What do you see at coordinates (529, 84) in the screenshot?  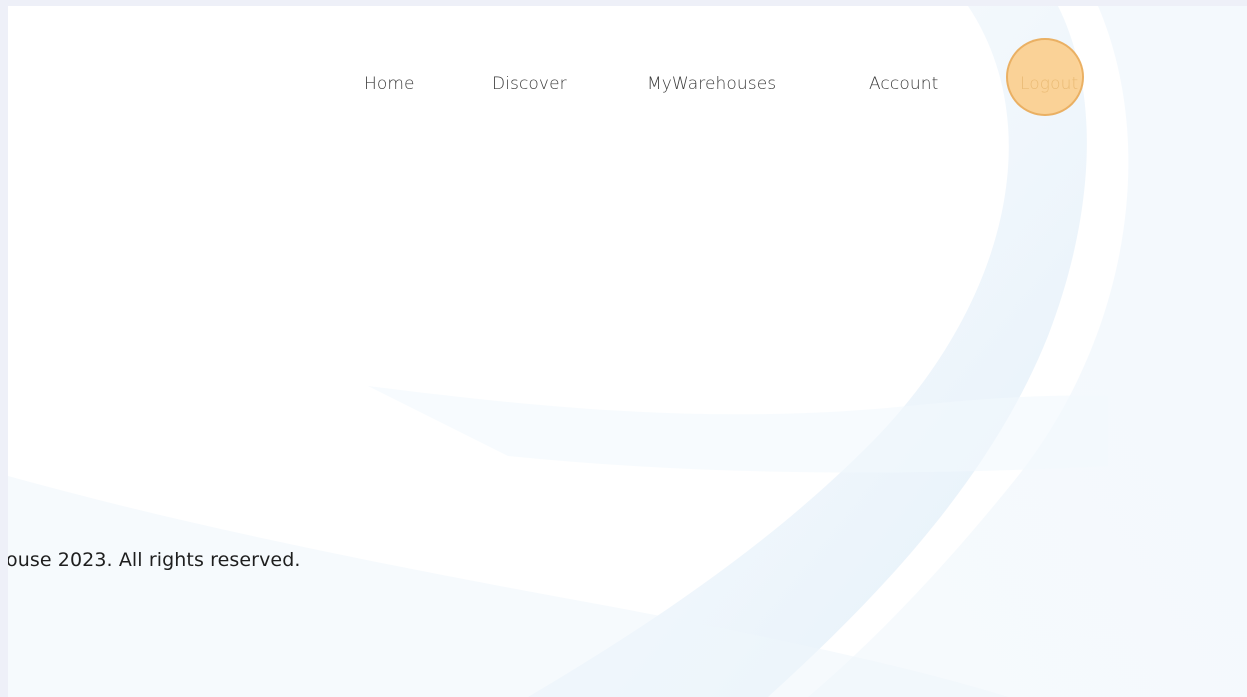 I see `nav-discover-link: Discover` at bounding box center [529, 84].